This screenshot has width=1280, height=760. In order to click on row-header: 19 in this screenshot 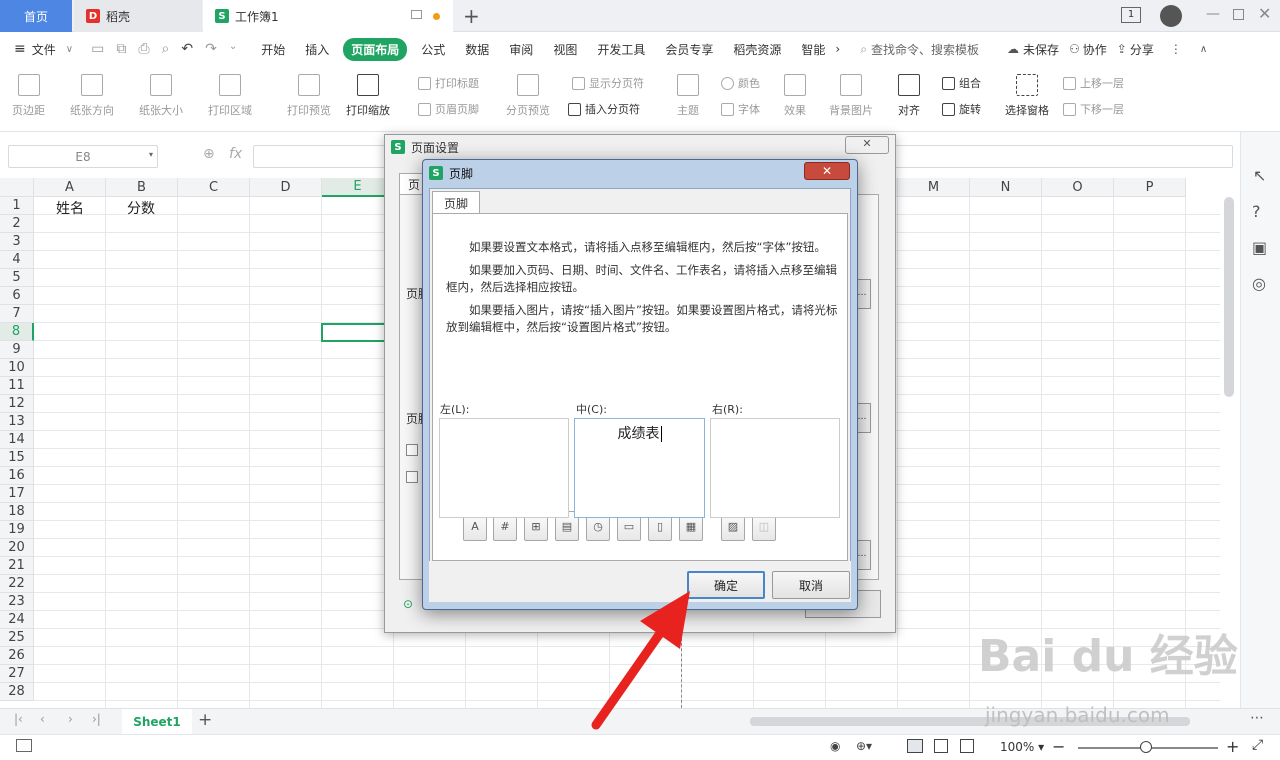, I will do `click(17, 530)`.